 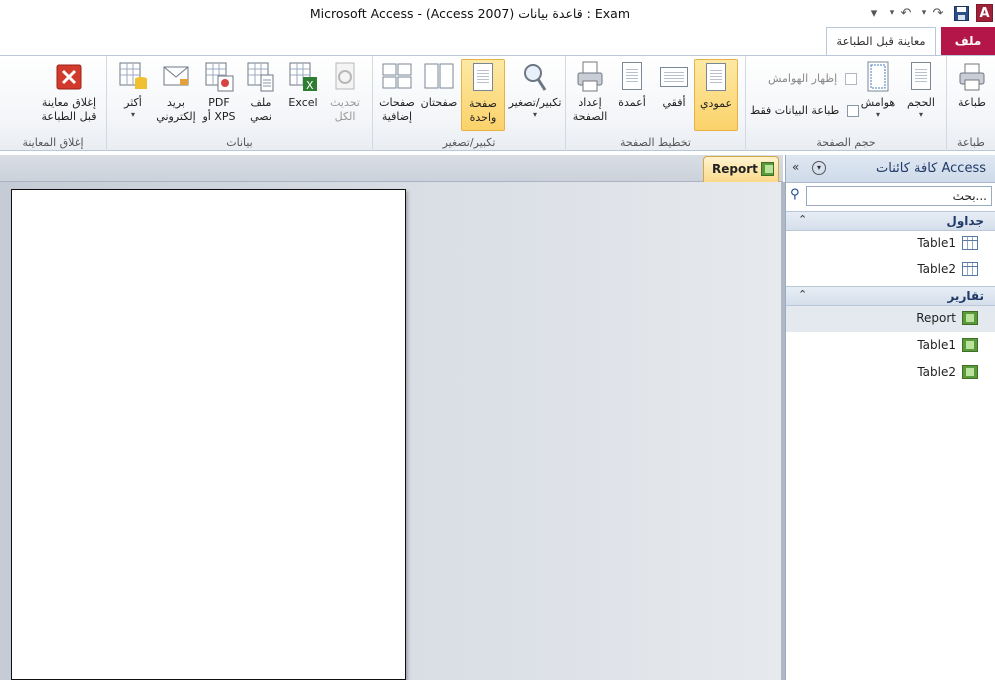 I want to click on page-size-group-label: حجم الصفحة, so click(x=846, y=142).